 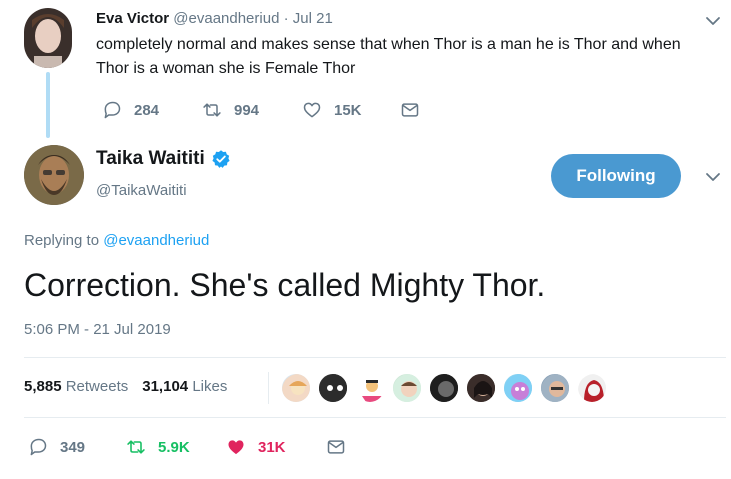 What do you see at coordinates (48, 105) in the screenshot?
I see `thread-line` at bounding box center [48, 105].